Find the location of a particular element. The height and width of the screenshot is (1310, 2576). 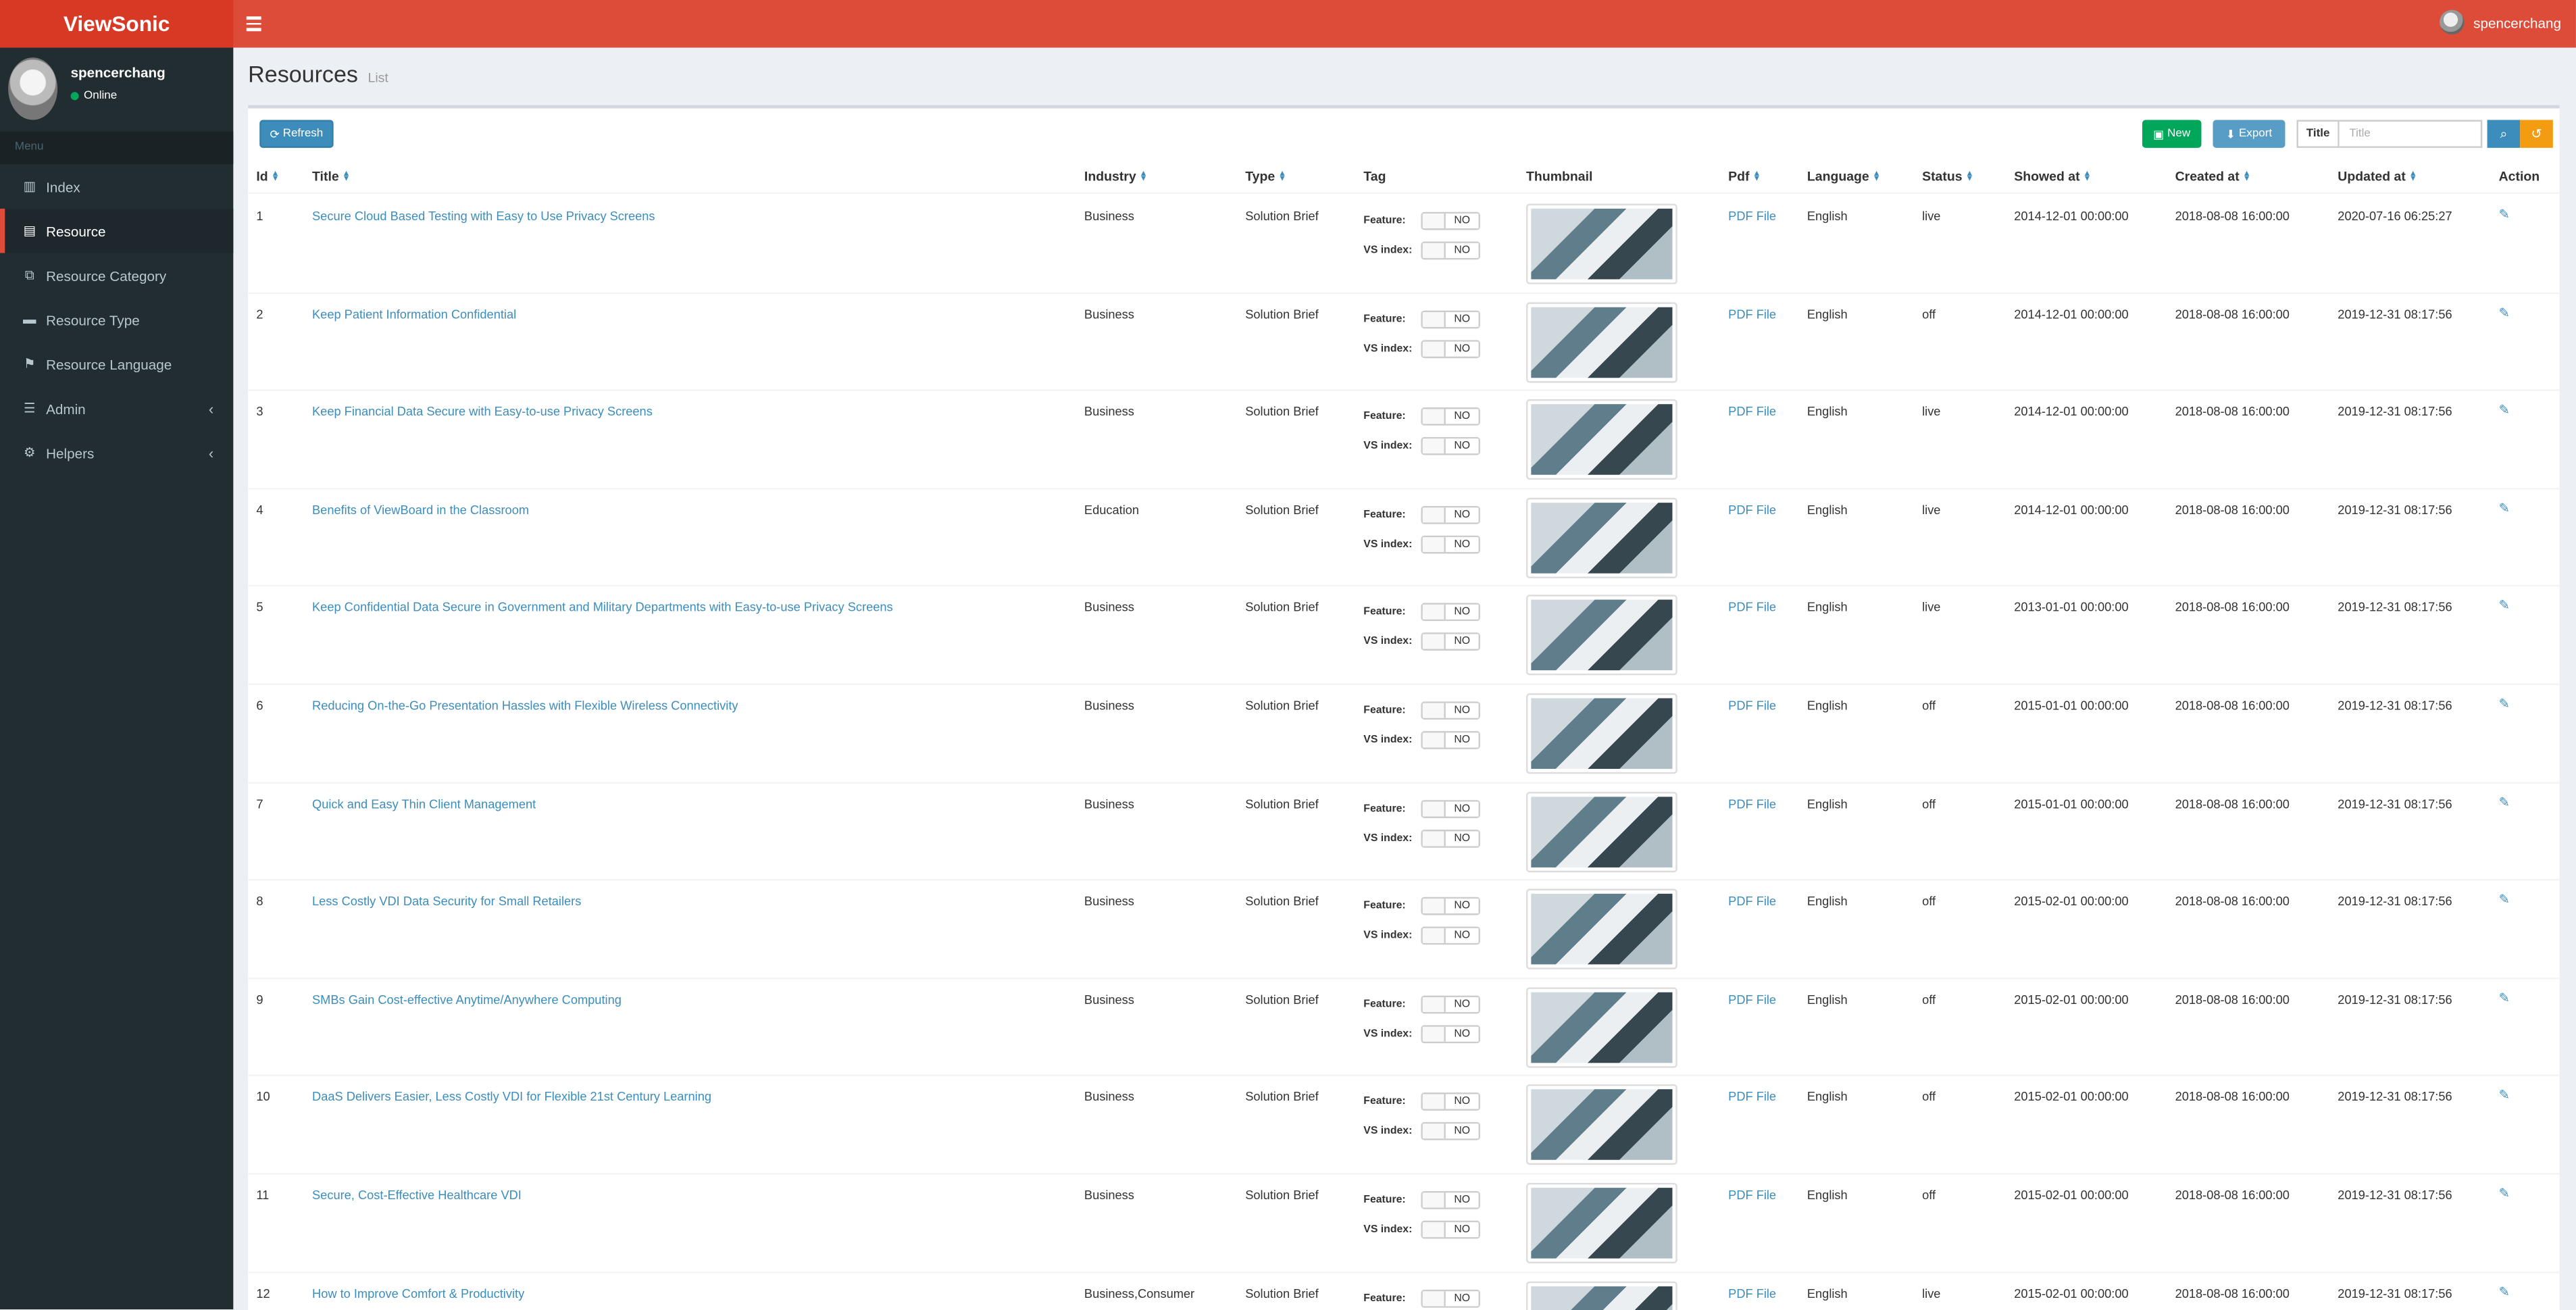

logo: ViewSonic is located at coordinates (117, 24).